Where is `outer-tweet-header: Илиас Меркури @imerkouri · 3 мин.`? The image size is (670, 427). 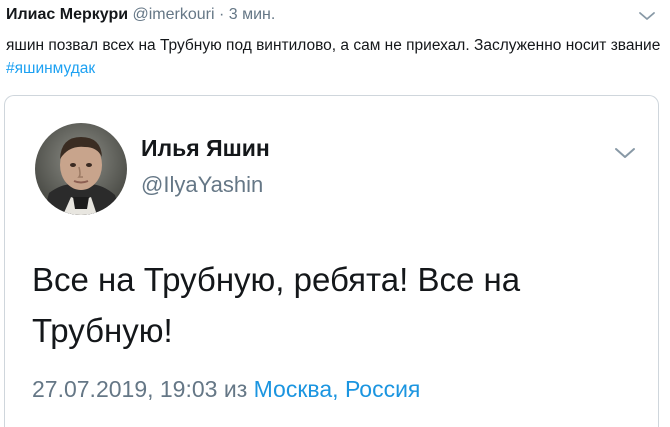 outer-tweet-header: Илиас Меркури @imerkouri · 3 мин. is located at coordinates (140, 15).